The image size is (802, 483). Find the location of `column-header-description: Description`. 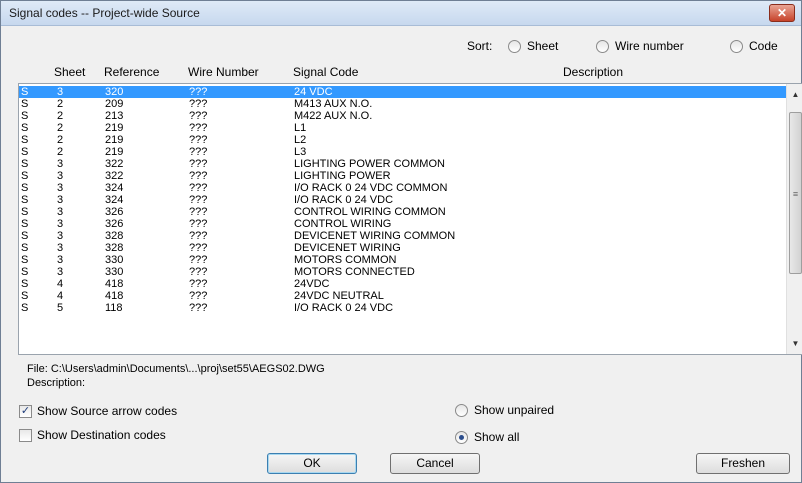

column-header-description: Description is located at coordinates (593, 72).